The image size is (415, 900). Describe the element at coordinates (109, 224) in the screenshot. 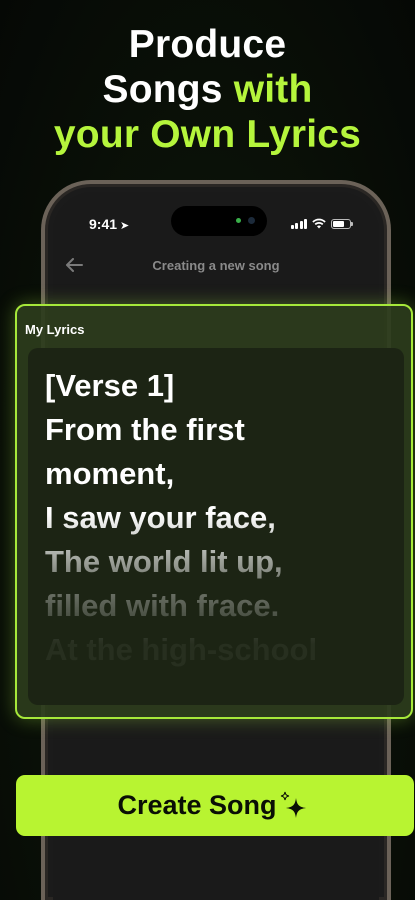

I see `status-time: 9:41 ➤` at that location.